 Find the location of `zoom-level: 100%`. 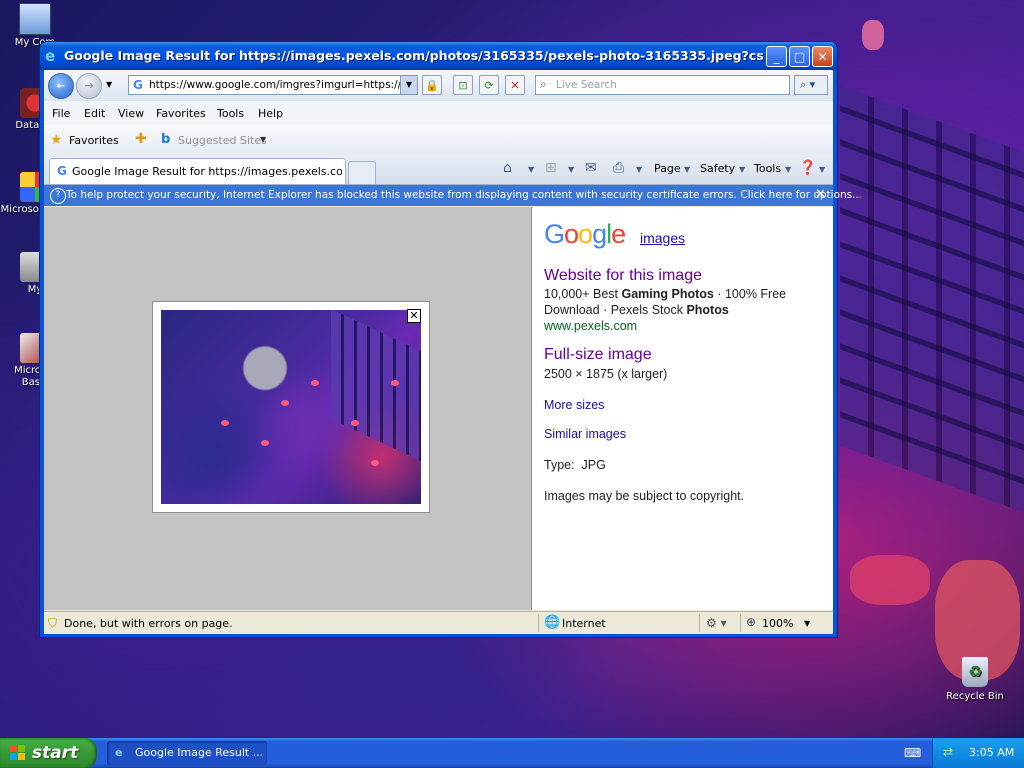

zoom-level: 100% is located at coordinates (777, 623).